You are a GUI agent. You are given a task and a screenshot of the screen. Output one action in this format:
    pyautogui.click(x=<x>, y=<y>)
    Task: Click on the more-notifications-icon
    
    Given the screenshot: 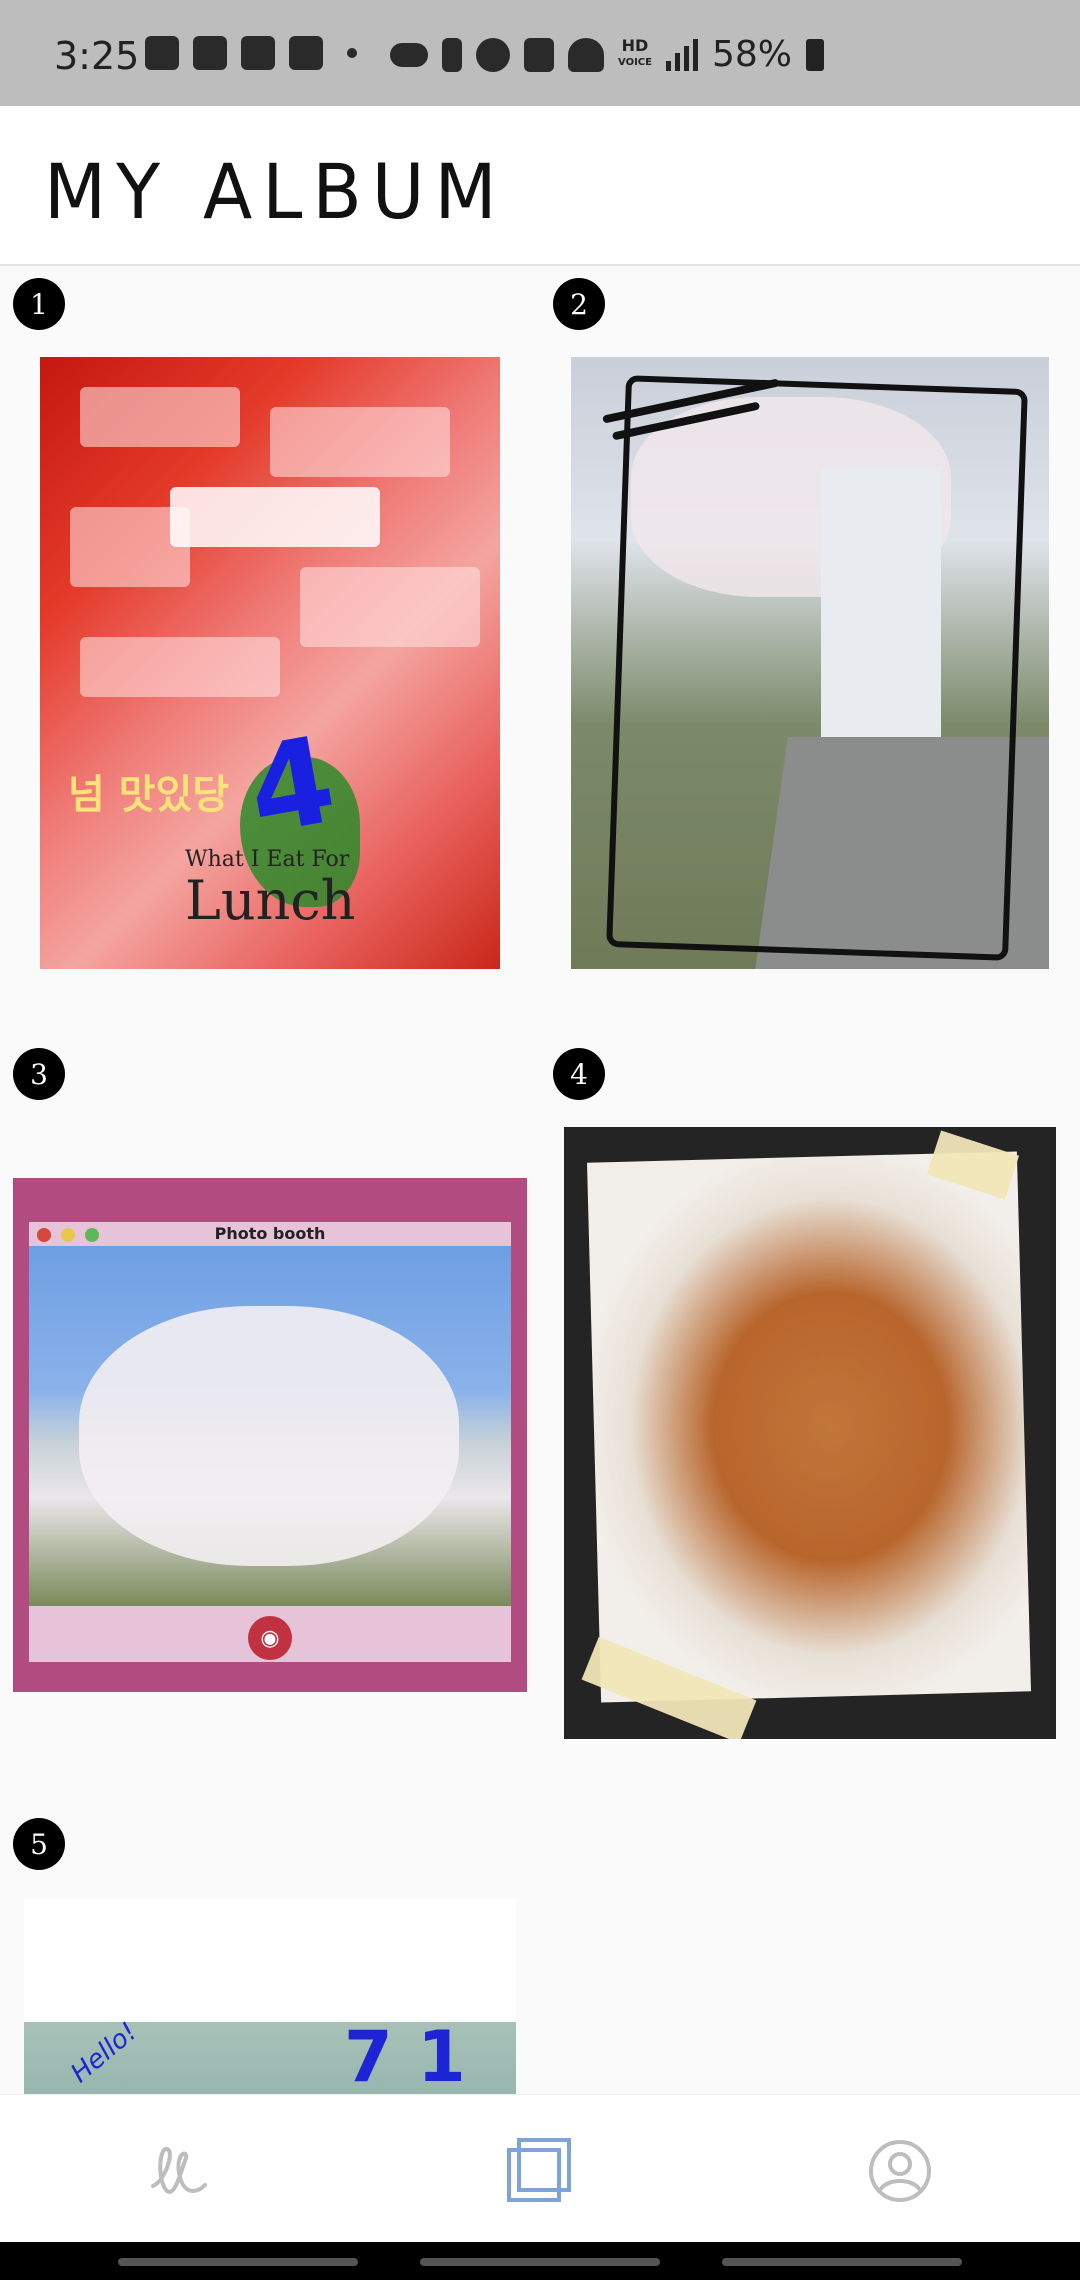 What is the action you would take?
    pyautogui.click(x=352, y=53)
    